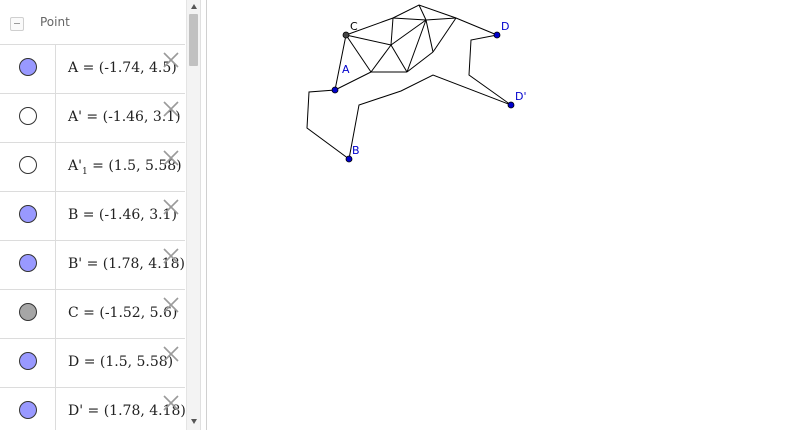 Image resolution: width=800 pixels, height=430 pixels. What do you see at coordinates (346, 35) in the screenshot?
I see `point-c` at bounding box center [346, 35].